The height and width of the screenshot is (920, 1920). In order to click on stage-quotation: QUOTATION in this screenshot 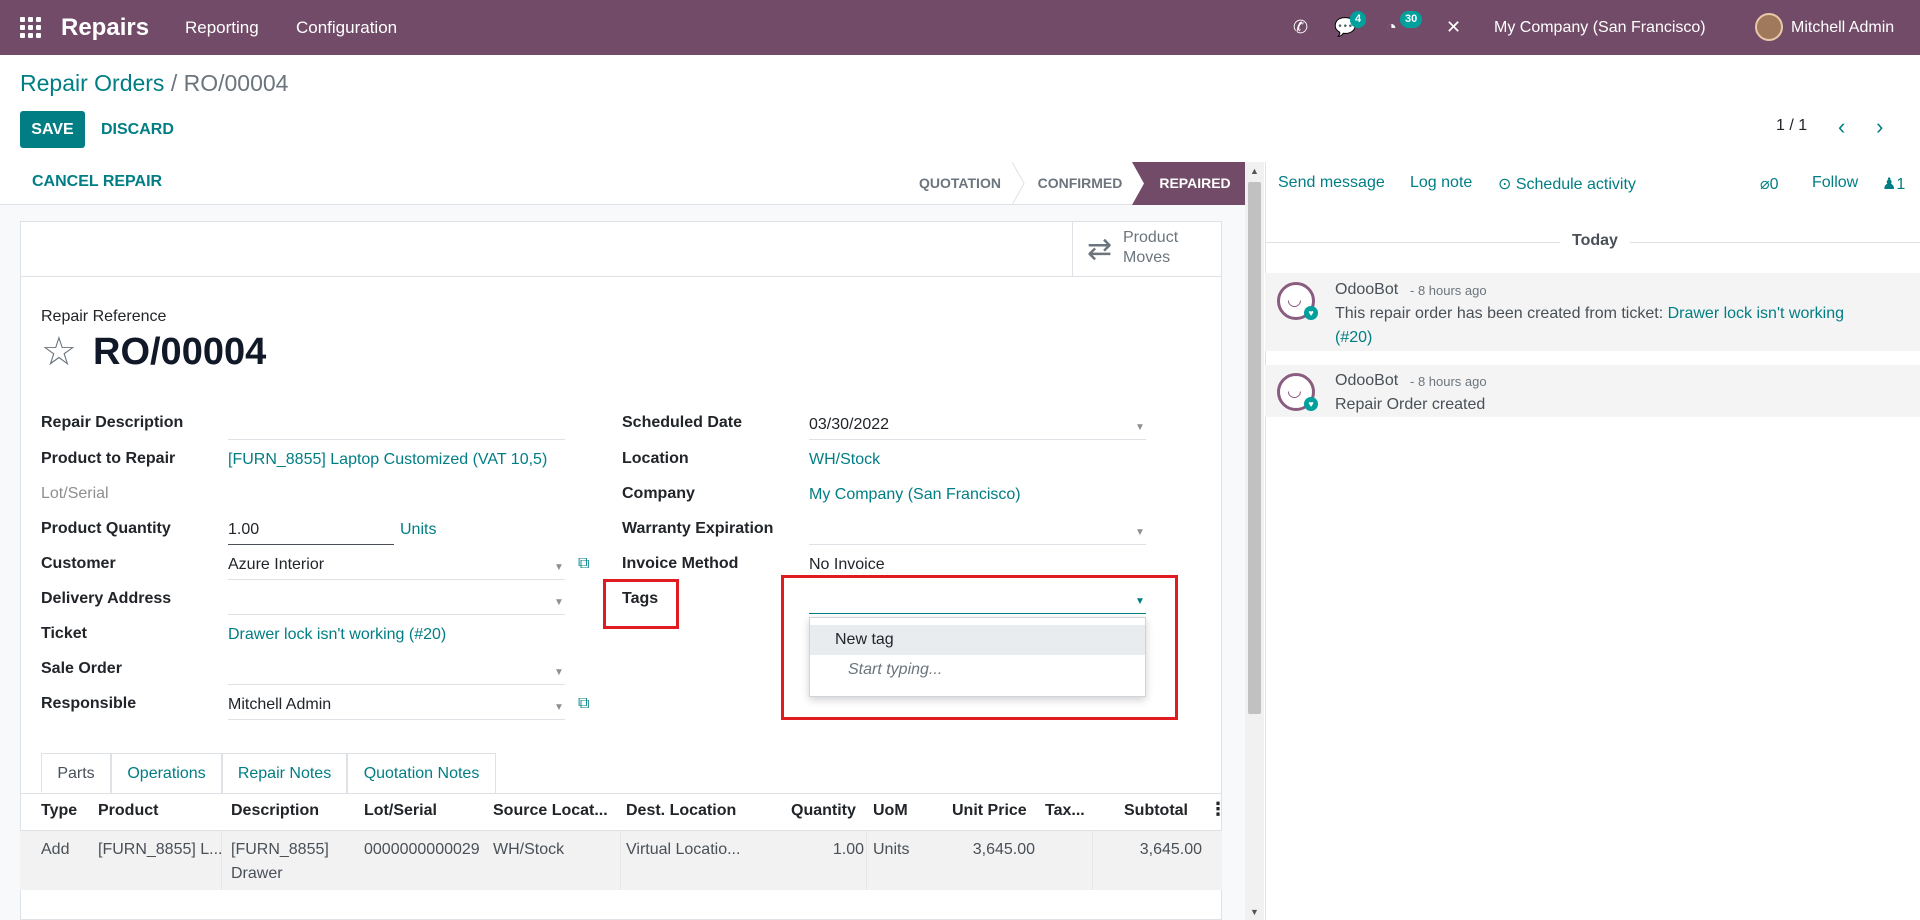, I will do `click(960, 183)`.